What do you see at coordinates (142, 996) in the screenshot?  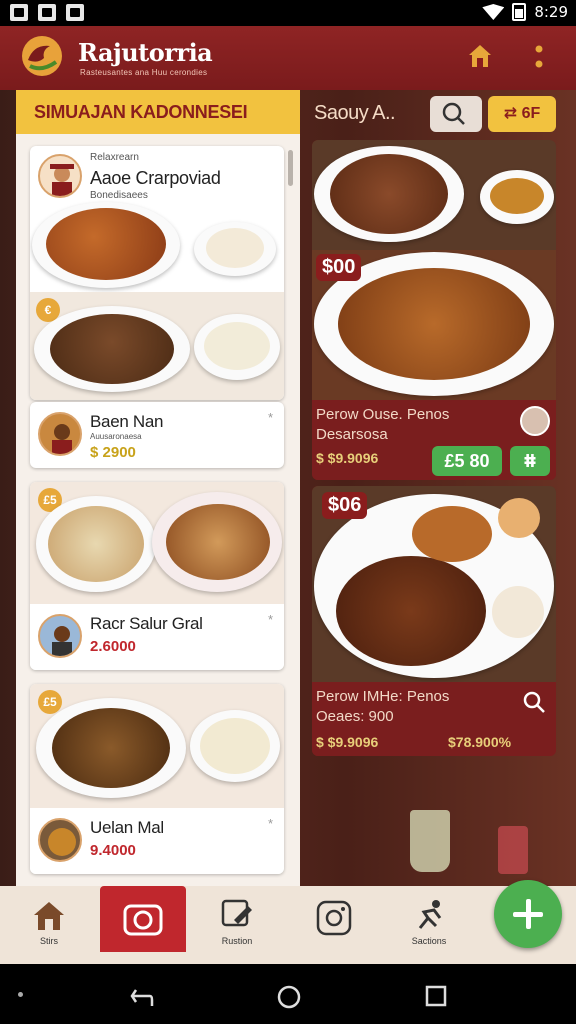 I see `back-icon` at bounding box center [142, 996].